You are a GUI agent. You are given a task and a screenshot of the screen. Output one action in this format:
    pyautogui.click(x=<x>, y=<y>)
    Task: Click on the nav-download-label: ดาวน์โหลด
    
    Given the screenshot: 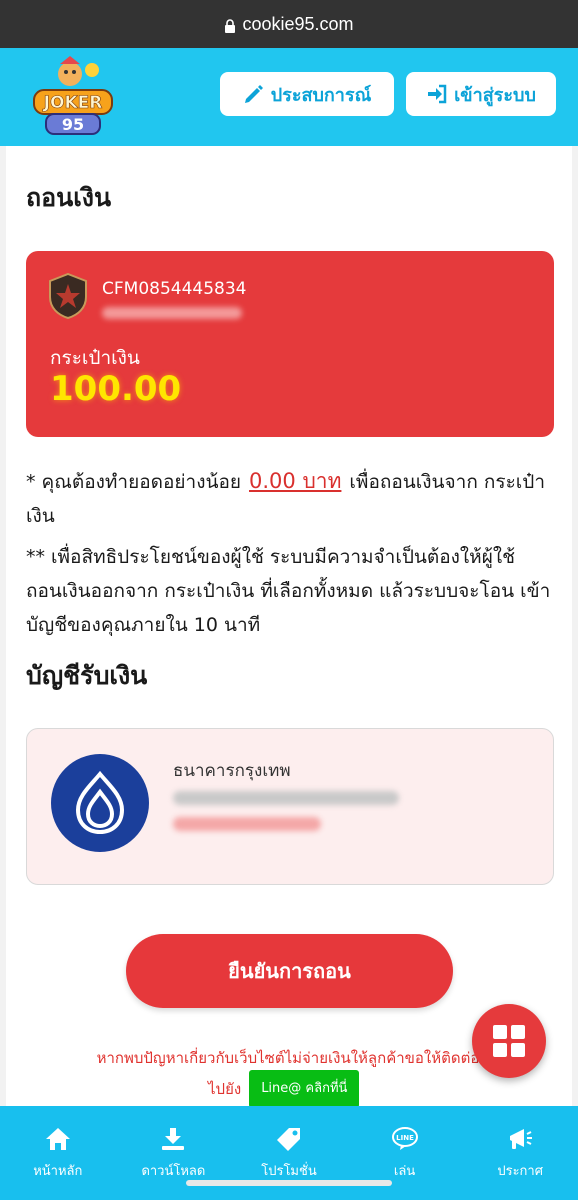 What is the action you would take?
    pyautogui.click(x=173, y=1171)
    